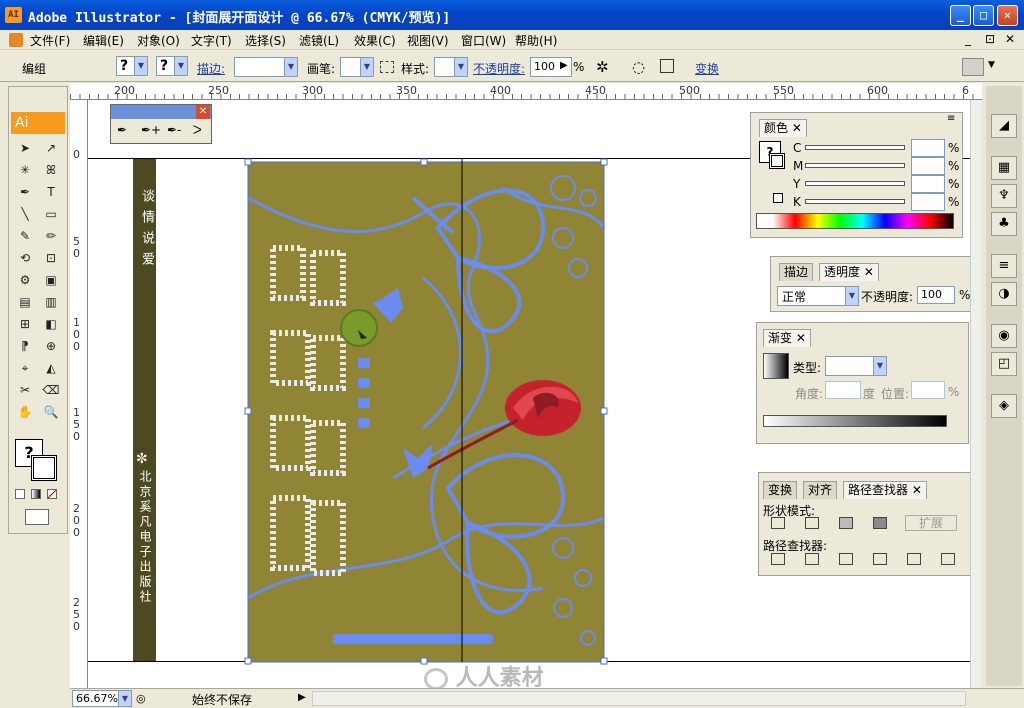  I want to click on location-input, so click(928, 390).